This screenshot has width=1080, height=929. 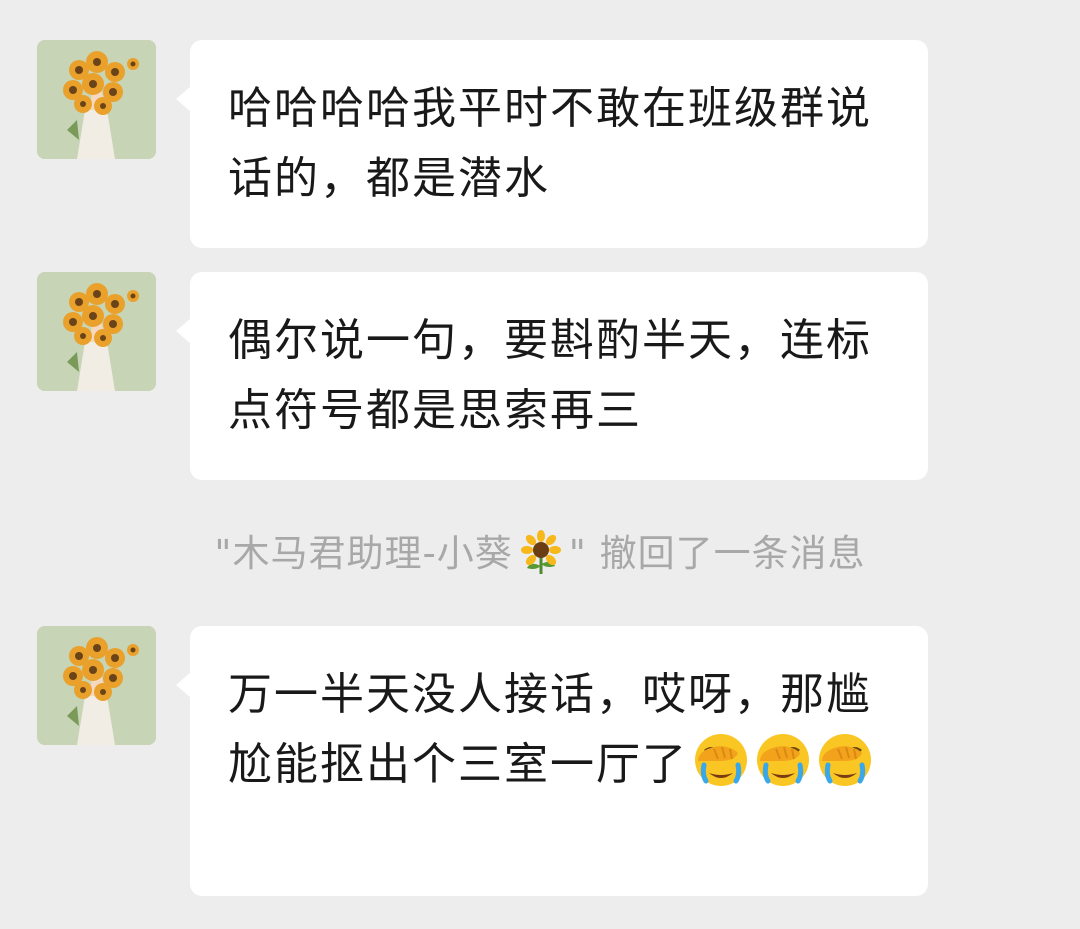 I want to click on message-text: 哈哈哈哈我平时不敢在班级群说话的，都是潜水, so click(x=550, y=143).